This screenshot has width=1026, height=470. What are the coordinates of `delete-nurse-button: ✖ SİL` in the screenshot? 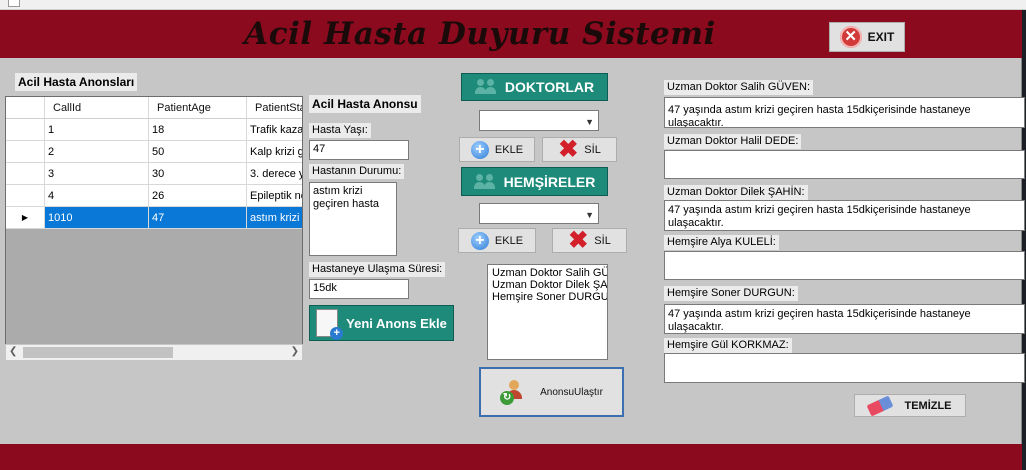 It's located at (589, 240).